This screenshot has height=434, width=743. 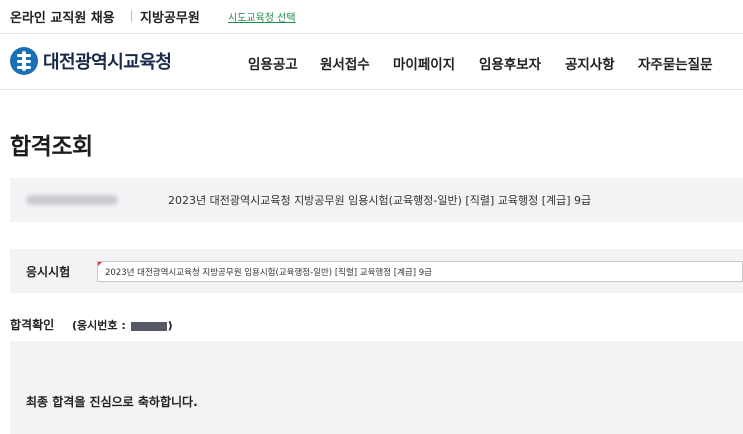 What do you see at coordinates (99, 325) in the screenshot?
I see `applicant-number-prefix: (응시번호 :` at bounding box center [99, 325].